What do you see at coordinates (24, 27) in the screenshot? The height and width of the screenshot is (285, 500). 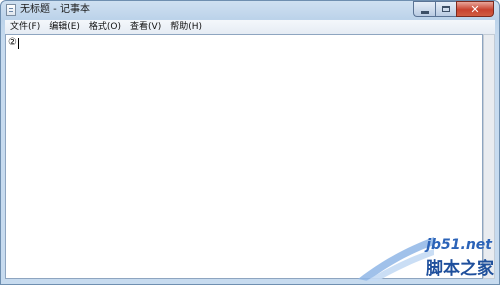 I see `menu-file: 文件(F)` at bounding box center [24, 27].